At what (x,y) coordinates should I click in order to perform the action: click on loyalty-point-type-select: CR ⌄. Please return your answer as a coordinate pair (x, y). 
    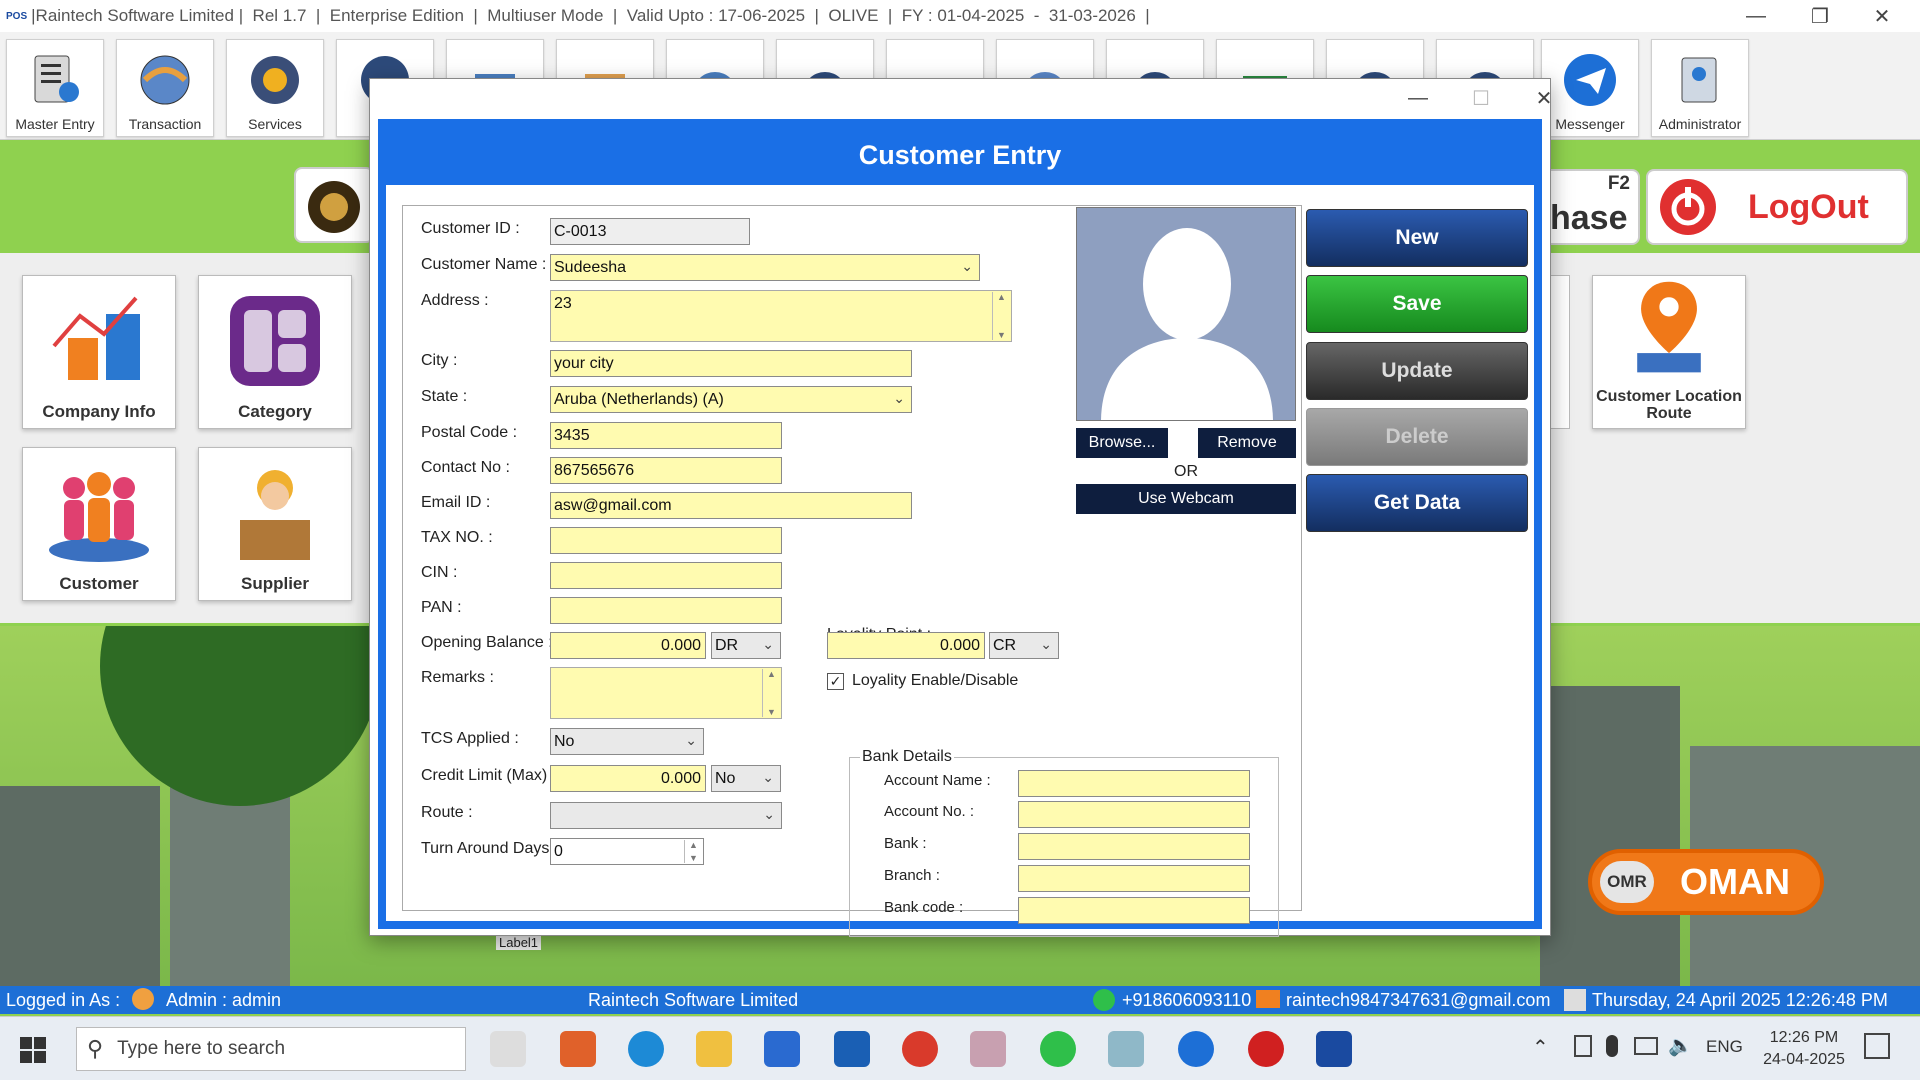
    Looking at the image, I should click on (1024, 645).